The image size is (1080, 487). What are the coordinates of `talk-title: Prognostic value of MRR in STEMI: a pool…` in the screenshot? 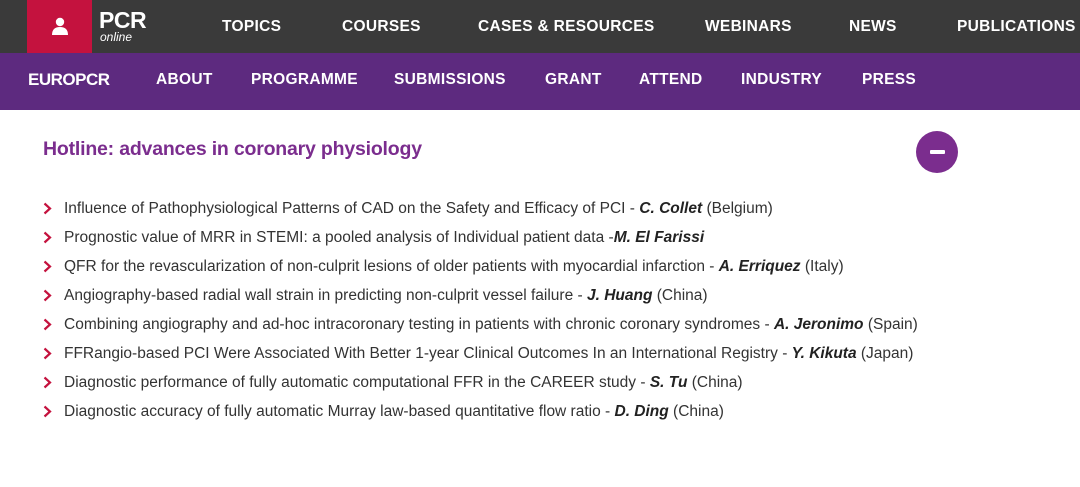 It's located at (339, 237).